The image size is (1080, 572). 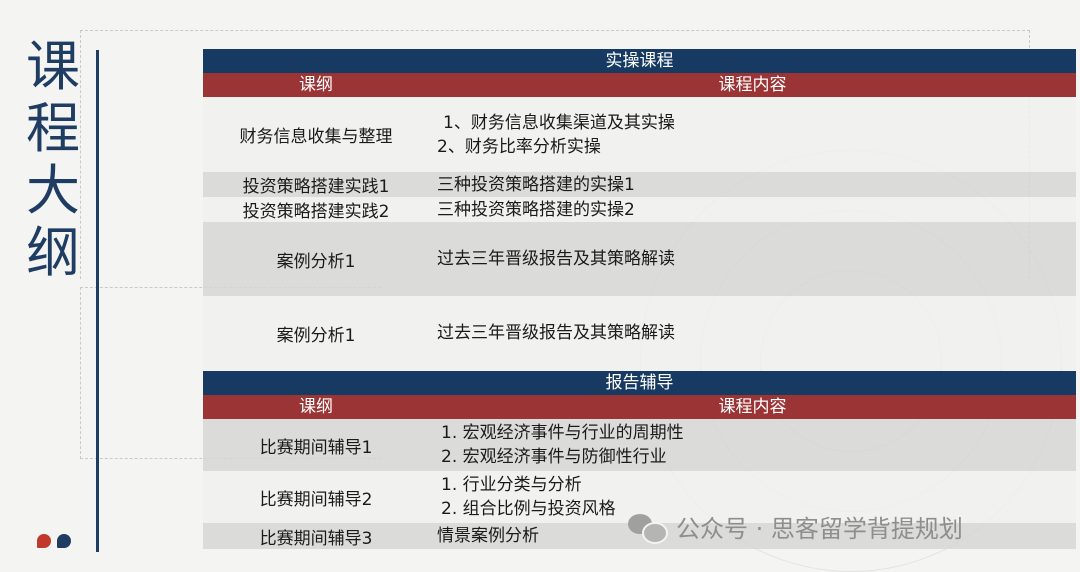 What do you see at coordinates (316, 447) in the screenshot?
I see `row-topic: 比赛期间辅导1` at bounding box center [316, 447].